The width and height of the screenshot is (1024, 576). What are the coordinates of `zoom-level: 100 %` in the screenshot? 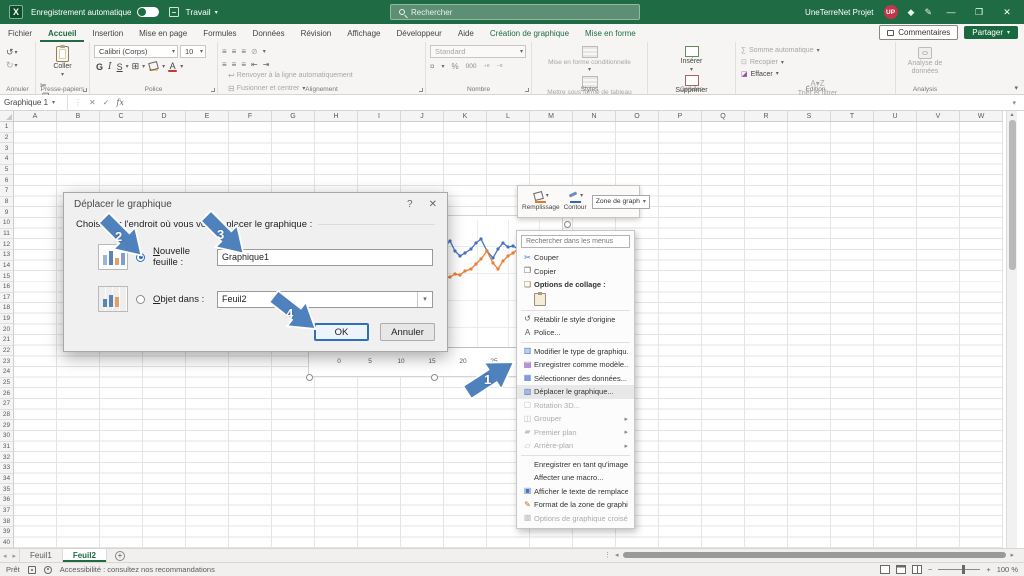 It's located at (1007, 569).